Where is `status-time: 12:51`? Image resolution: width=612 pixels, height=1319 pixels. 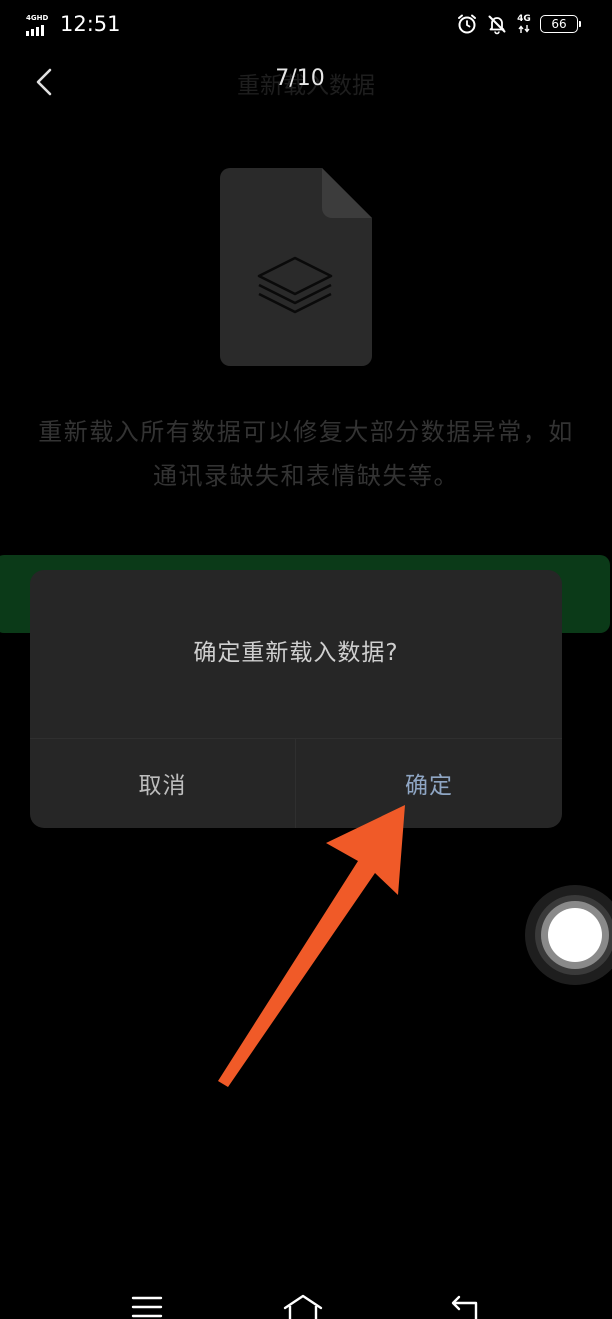
status-time: 12:51 is located at coordinates (90, 24).